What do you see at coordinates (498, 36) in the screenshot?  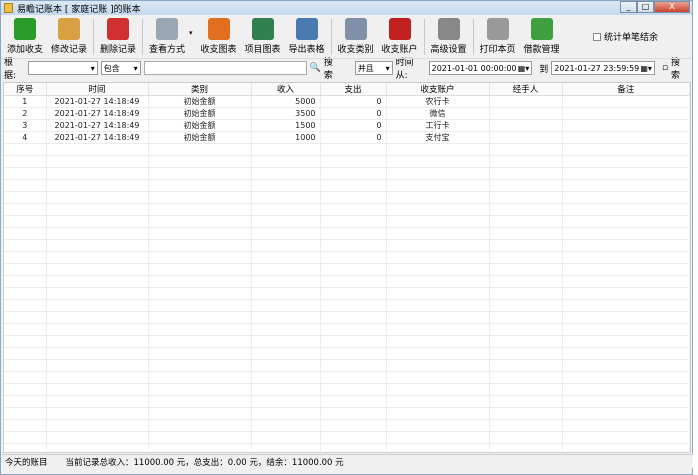 I see `toolbar-button-10: 打印本页` at bounding box center [498, 36].